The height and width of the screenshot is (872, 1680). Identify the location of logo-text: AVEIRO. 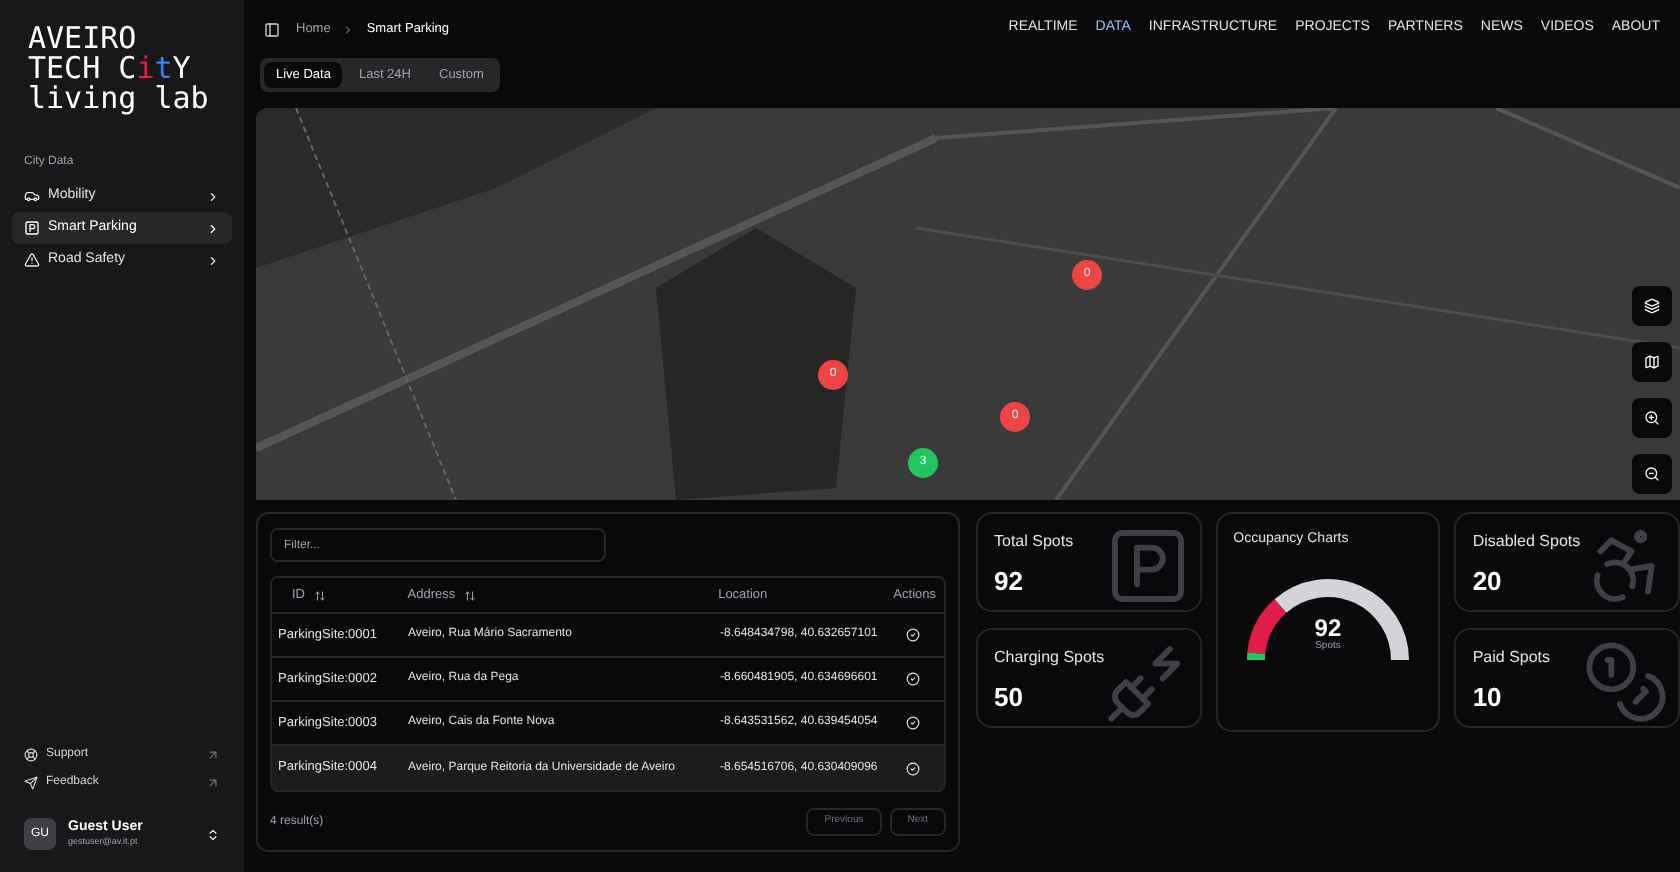
(83, 39).